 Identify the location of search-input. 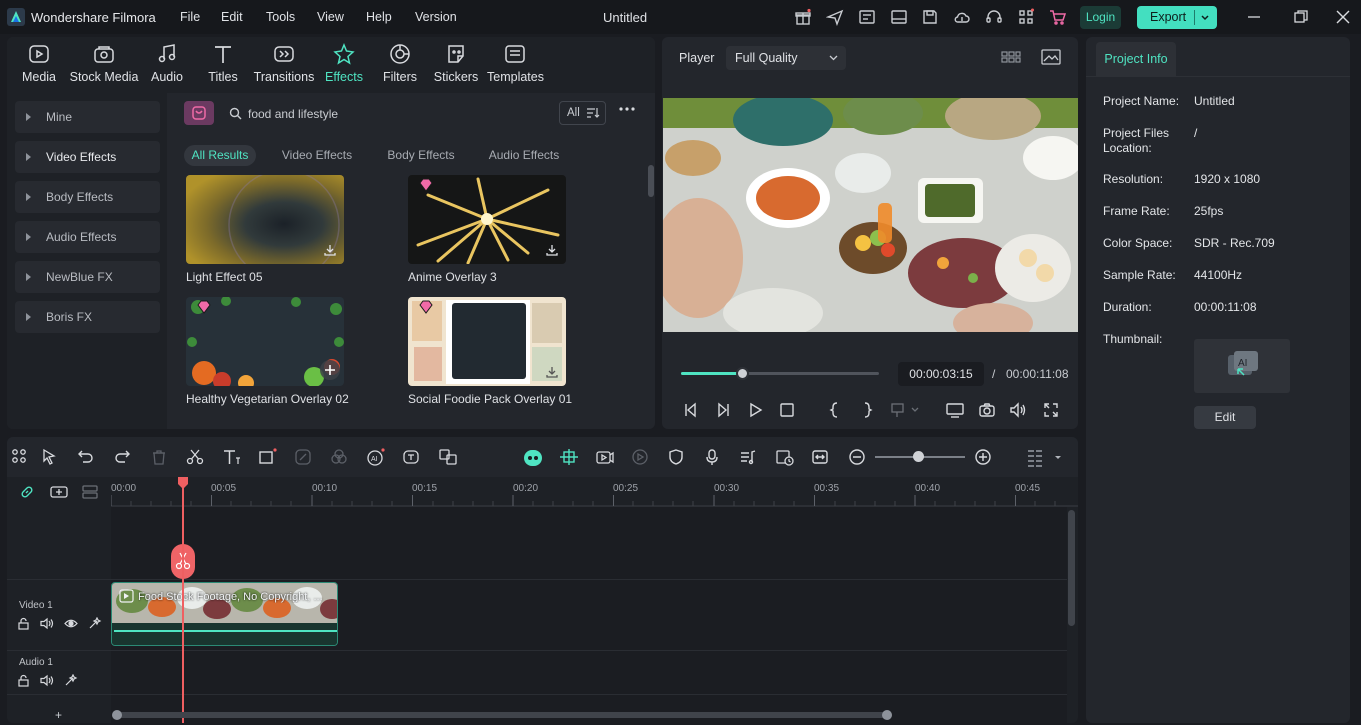
(398, 114).